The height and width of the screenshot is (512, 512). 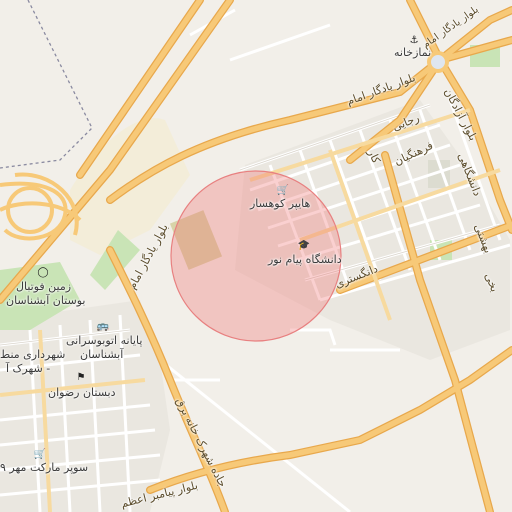 What do you see at coordinates (414, 40) in the screenshot?
I see `mosque-icon: ⚓` at bounding box center [414, 40].